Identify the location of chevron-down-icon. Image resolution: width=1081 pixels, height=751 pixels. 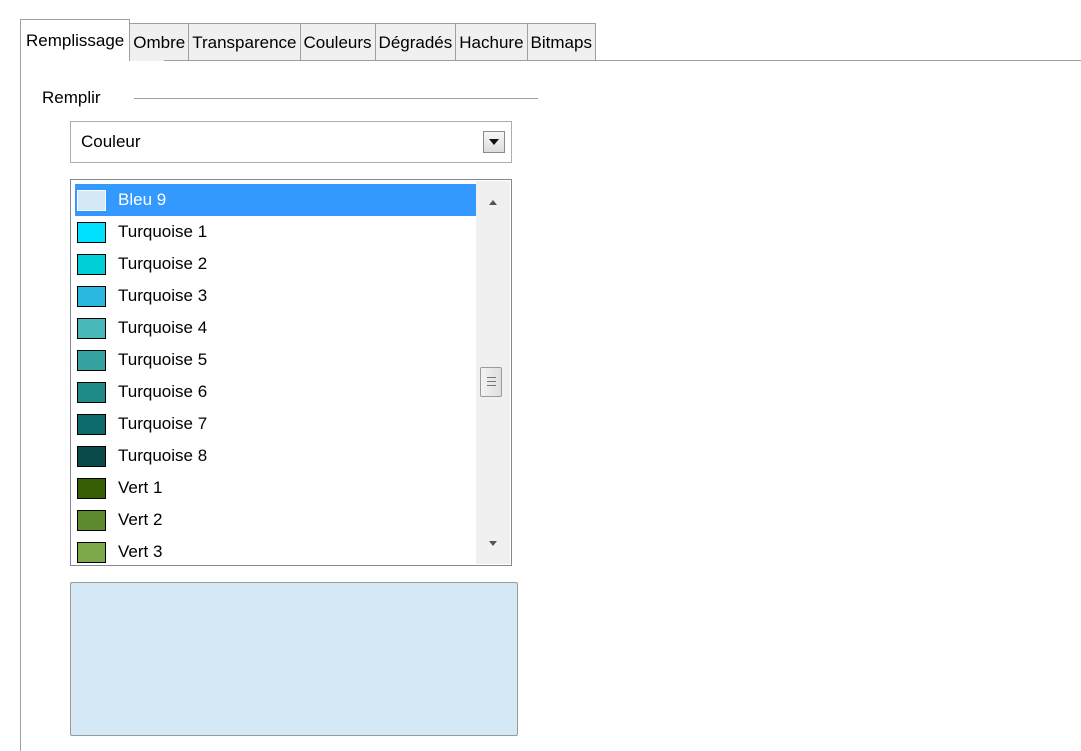
(494, 142).